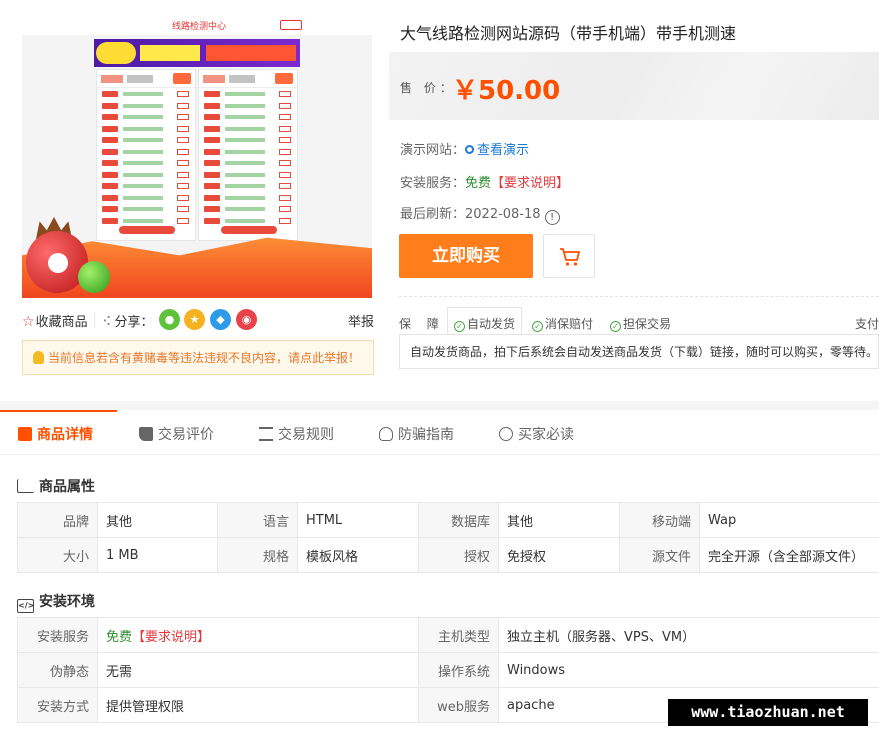 This screenshot has width=879, height=730. I want to click on demo-link: 查看演示, so click(497, 150).